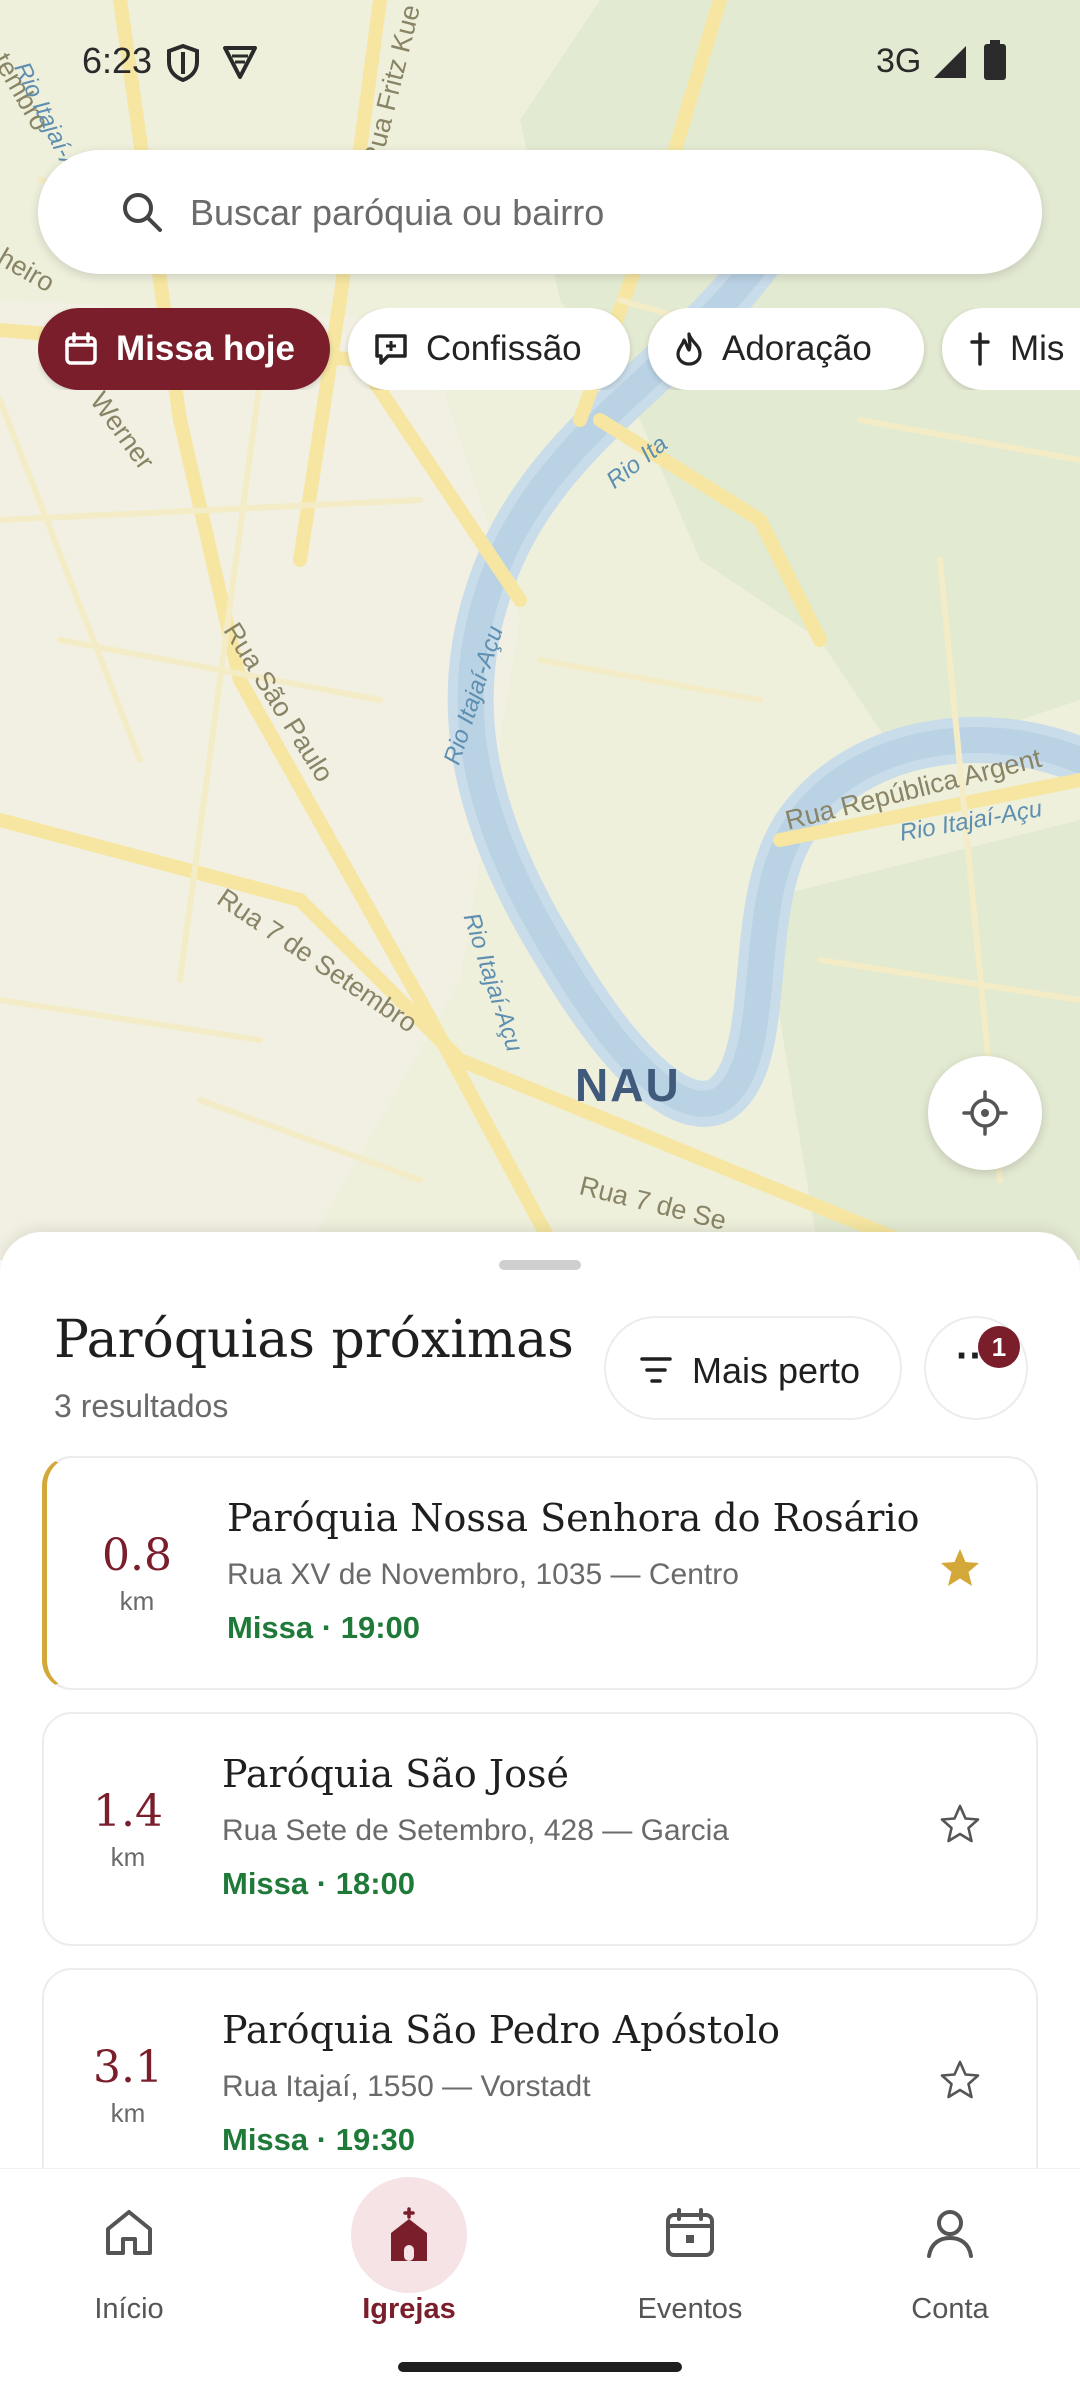  I want to click on distance: 0.8 km, so click(137, 1573).